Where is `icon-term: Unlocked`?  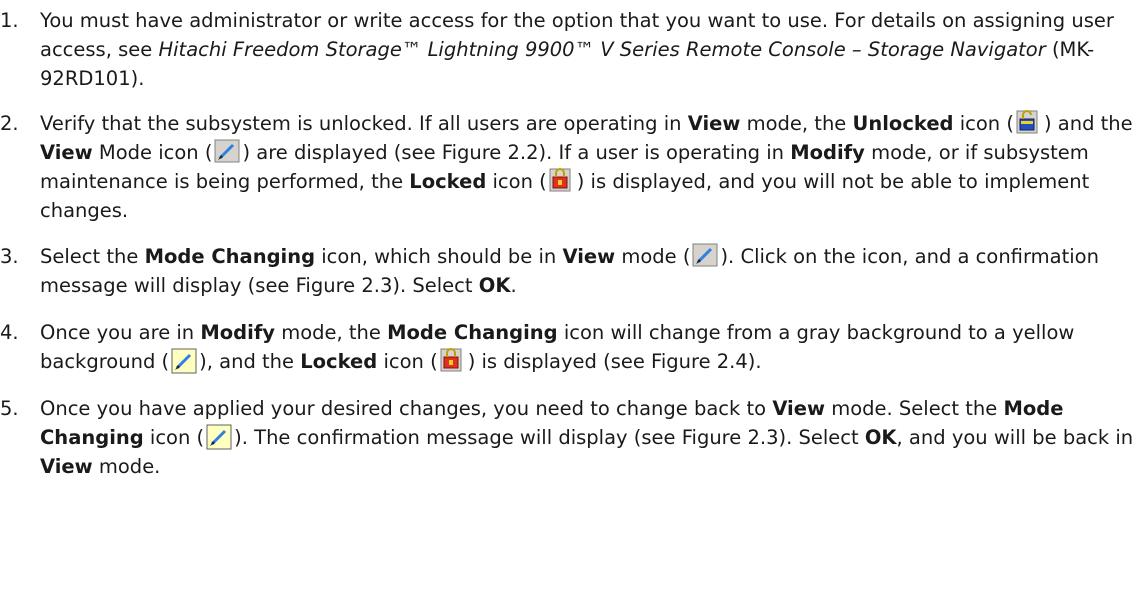
icon-term: Unlocked is located at coordinates (903, 123).